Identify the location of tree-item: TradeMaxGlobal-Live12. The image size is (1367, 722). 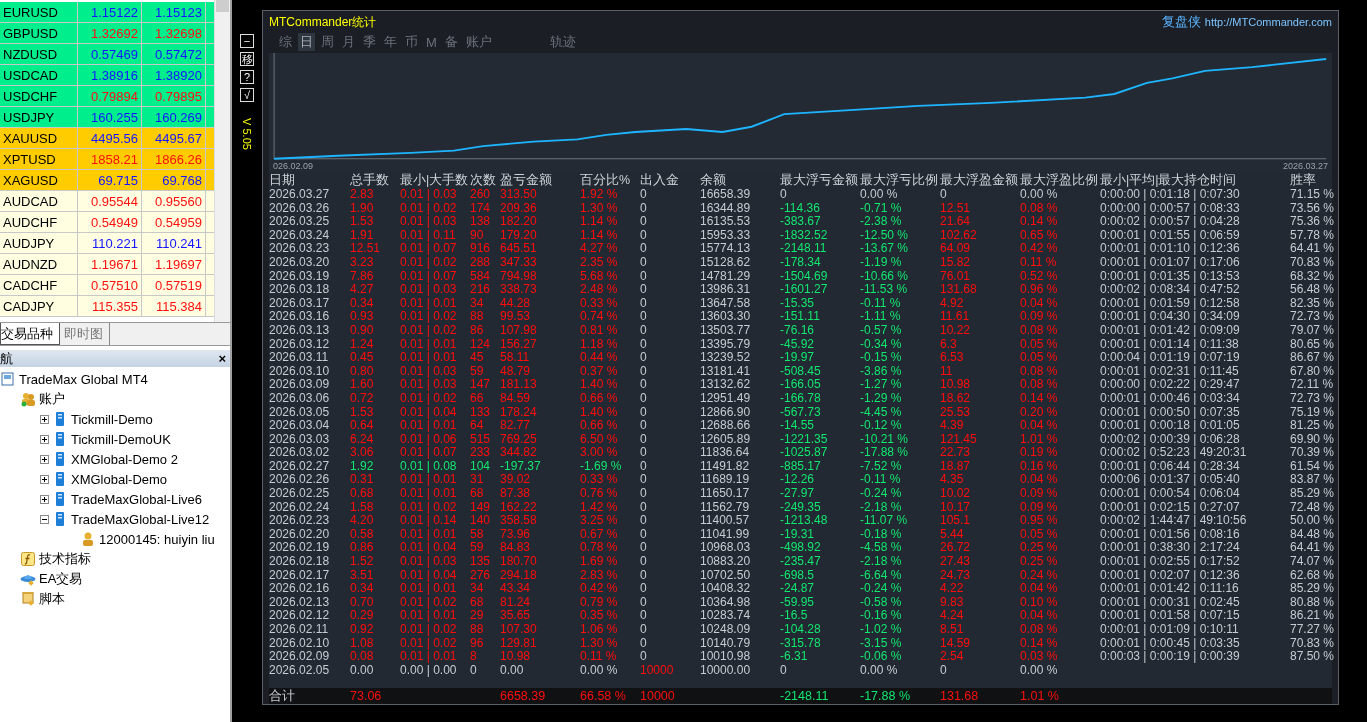
(140, 519).